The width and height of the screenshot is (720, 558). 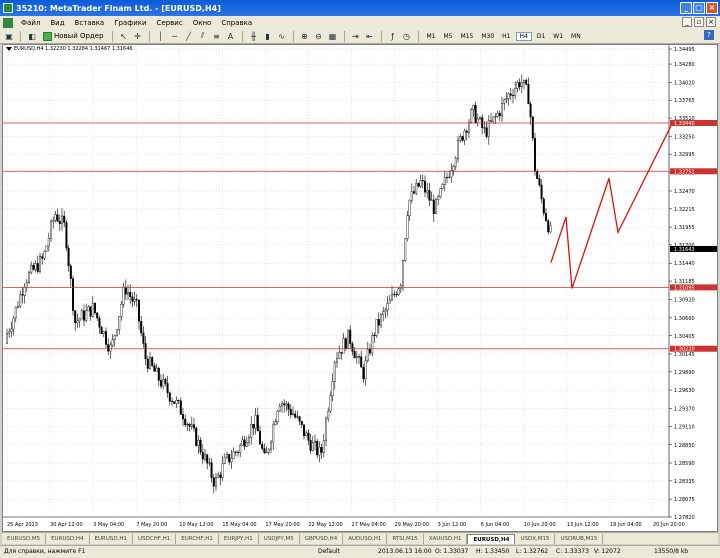 I want to click on chart-shift-icon: ⇤, so click(x=370, y=36).